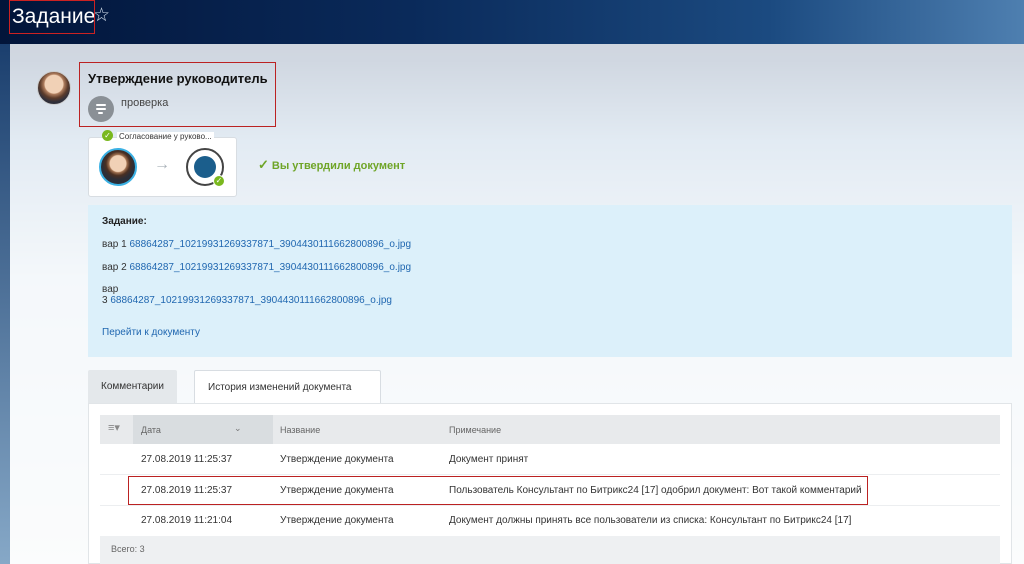 The height and width of the screenshot is (564, 1024). Describe the element at coordinates (162, 164) in the screenshot. I see `arrow-right-icon: →` at that location.